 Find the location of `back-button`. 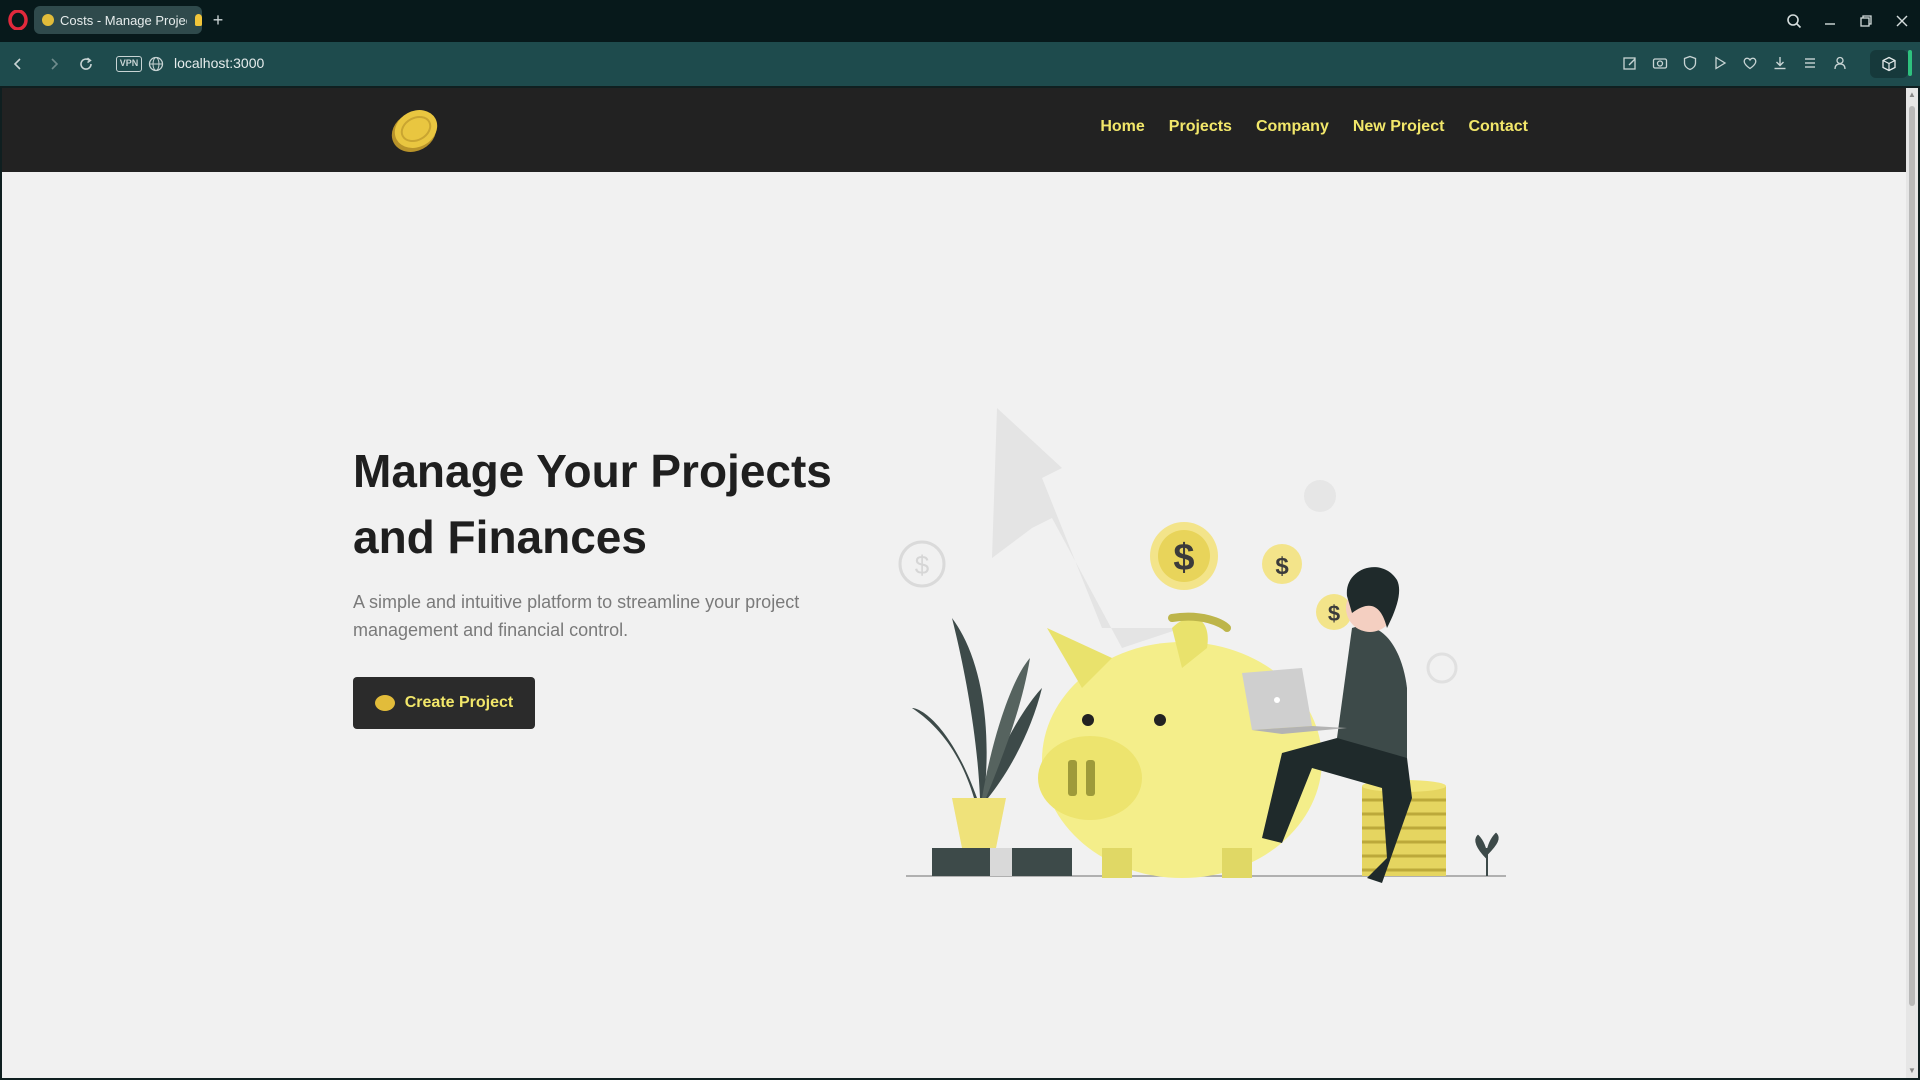

back-button is located at coordinates (18, 64).